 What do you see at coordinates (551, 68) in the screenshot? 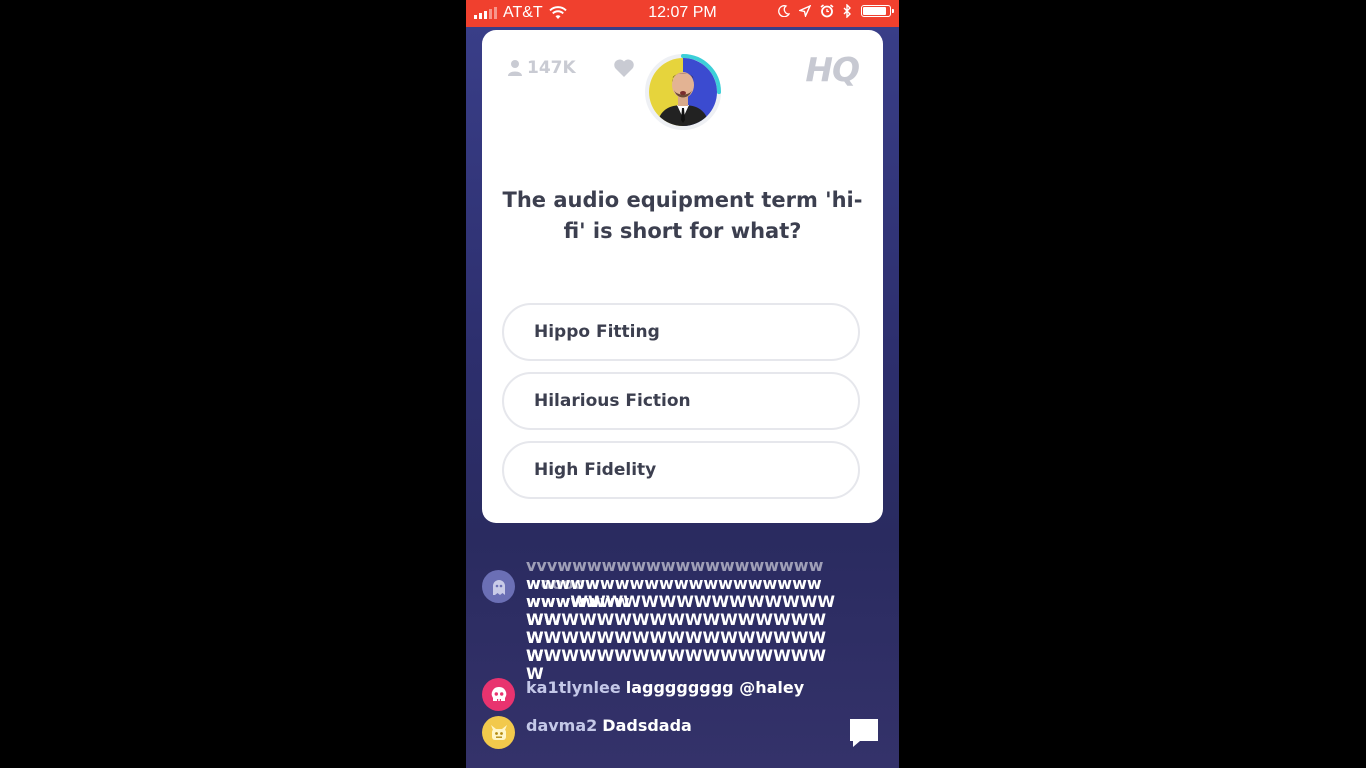
I see `viewer-count-label: 147K` at bounding box center [551, 68].